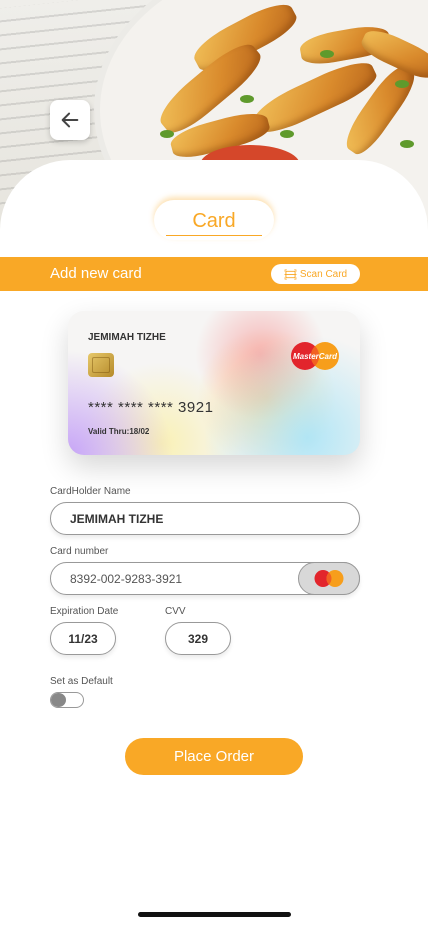 The width and height of the screenshot is (428, 926). I want to click on scan-card-button: Scan Card, so click(315, 274).